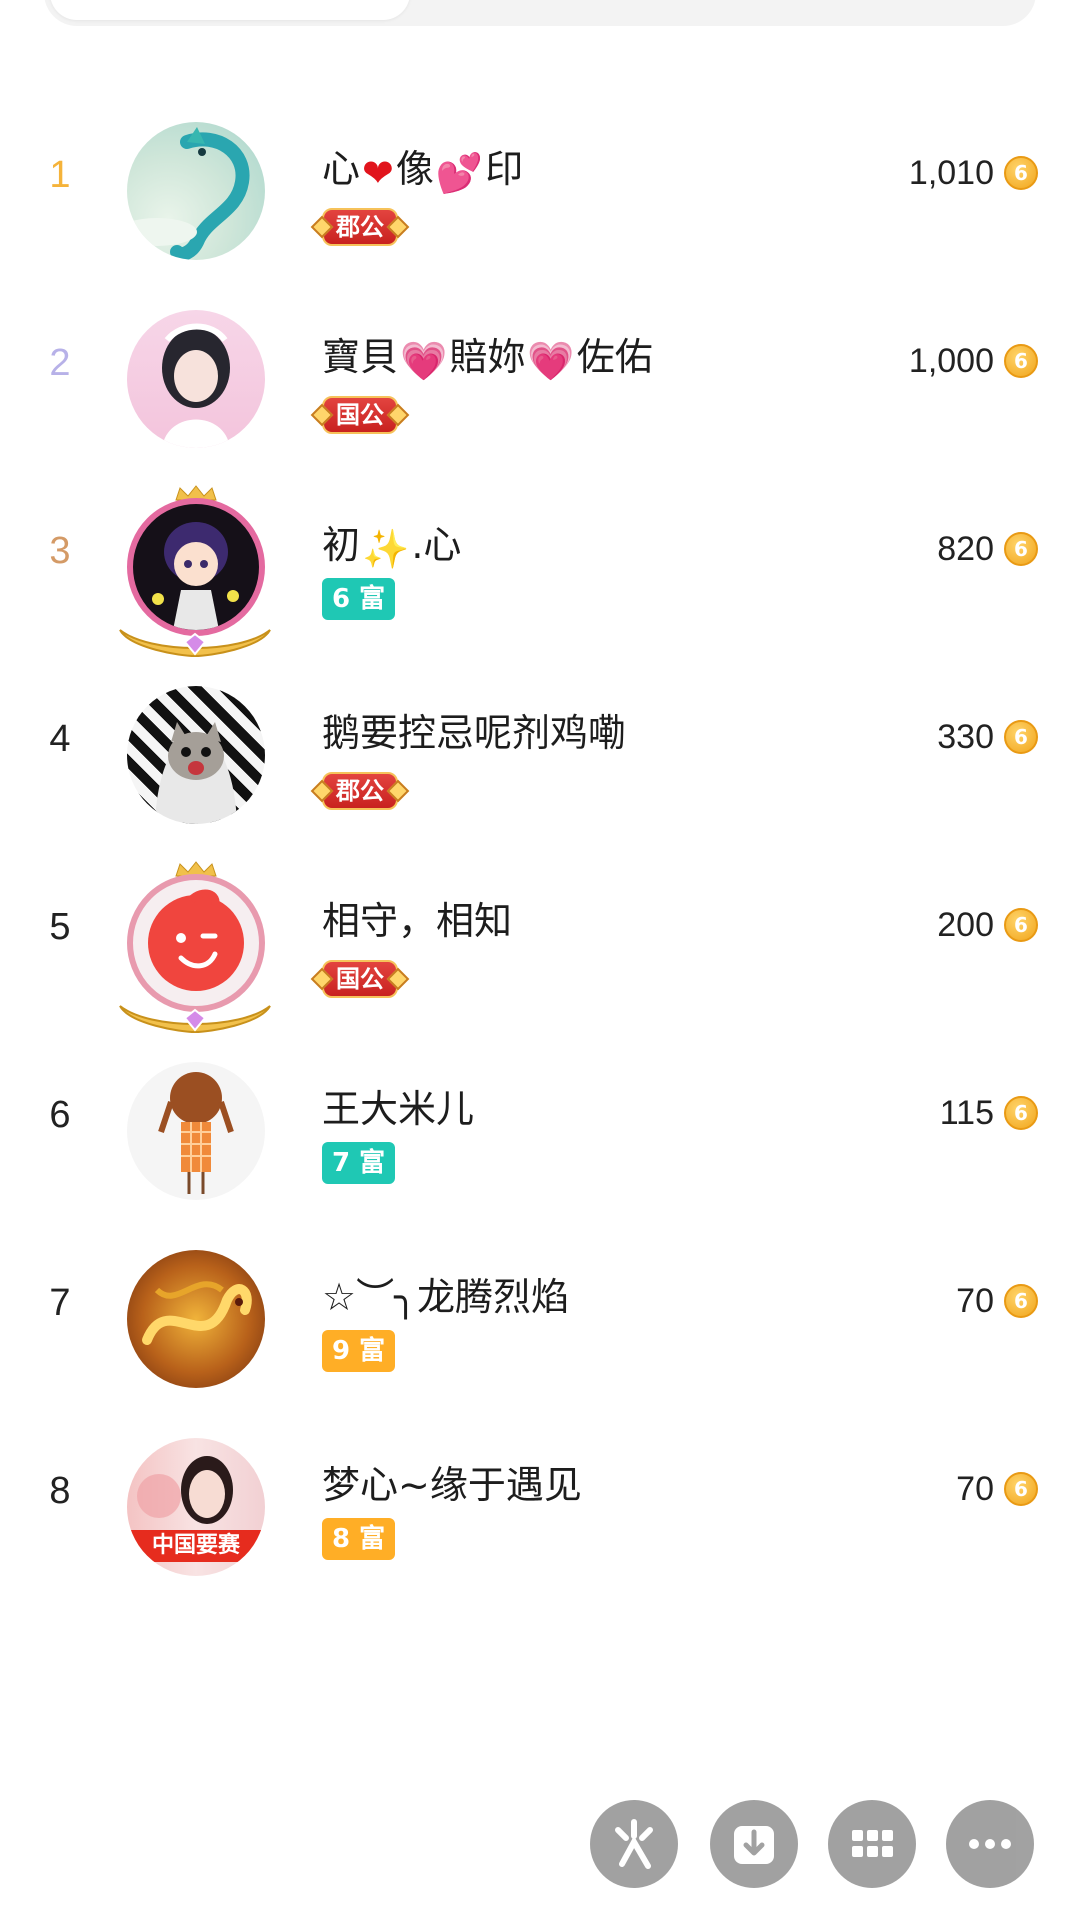 The image size is (1080, 1920). I want to click on girl-avatar-image, so click(196, 1133).